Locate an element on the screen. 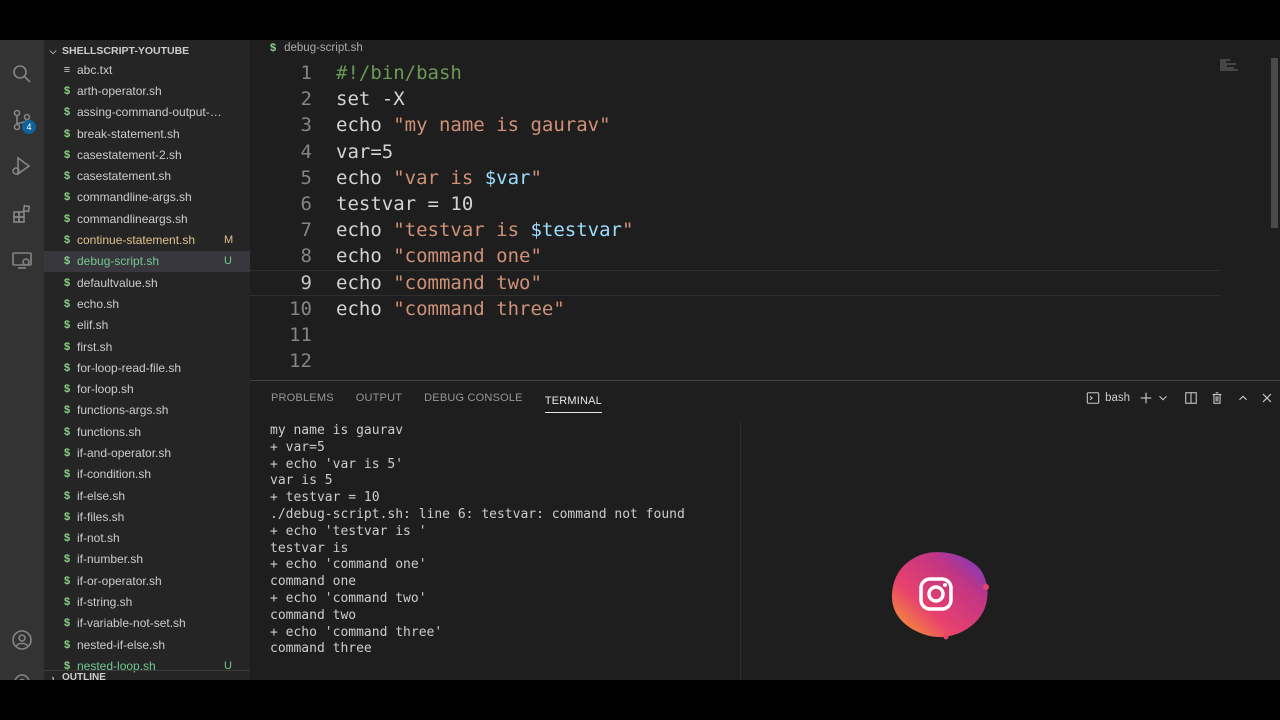  file-item: $ functions.sh is located at coordinates (147, 431).